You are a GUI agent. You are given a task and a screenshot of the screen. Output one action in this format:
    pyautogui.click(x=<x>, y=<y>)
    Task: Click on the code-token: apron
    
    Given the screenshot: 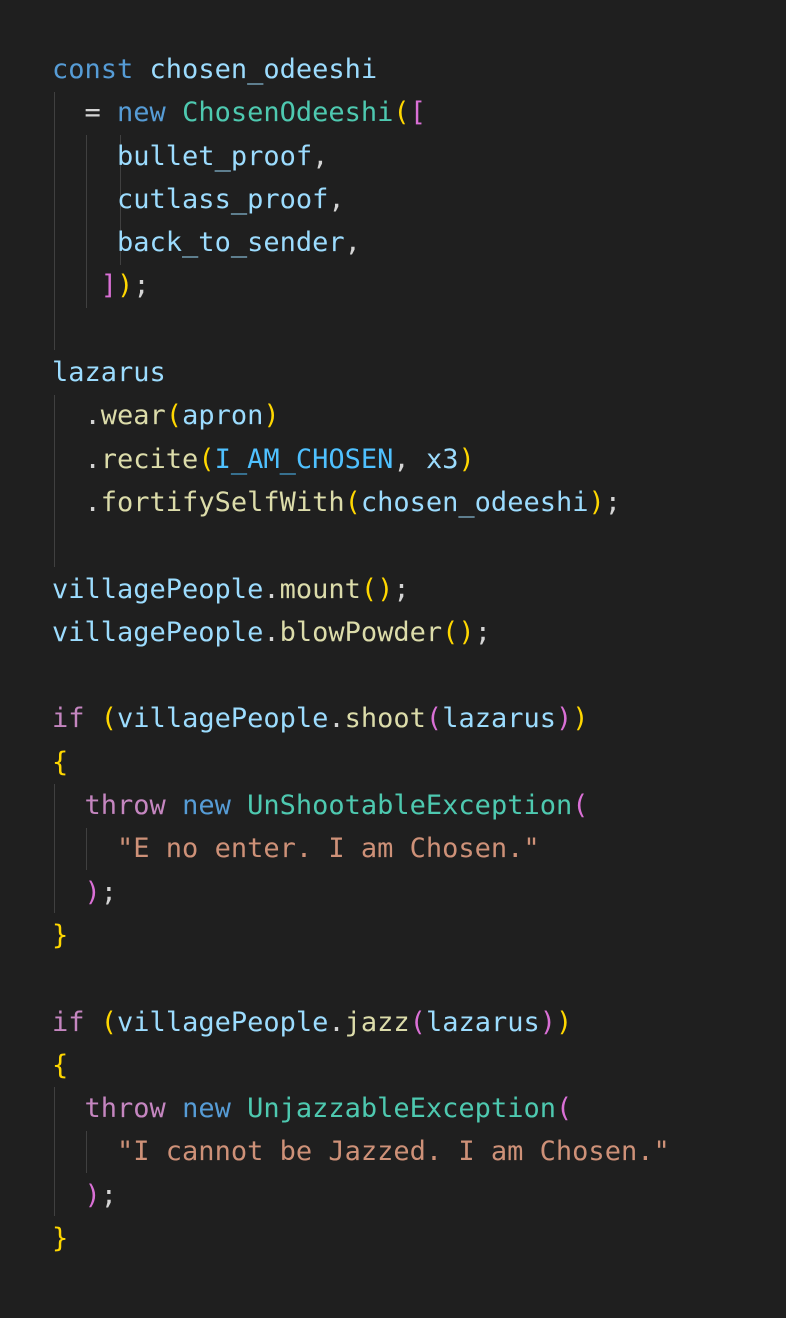 What is the action you would take?
    pyautogui.click(x=223, y=416)
    